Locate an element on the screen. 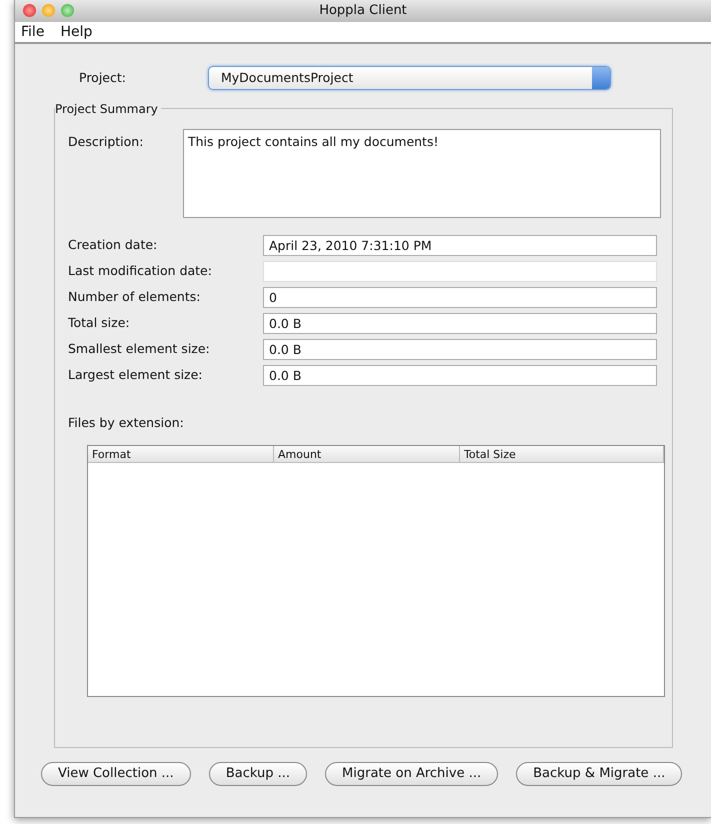  field-label: Number of elements: is located at coordinates (134, 297).